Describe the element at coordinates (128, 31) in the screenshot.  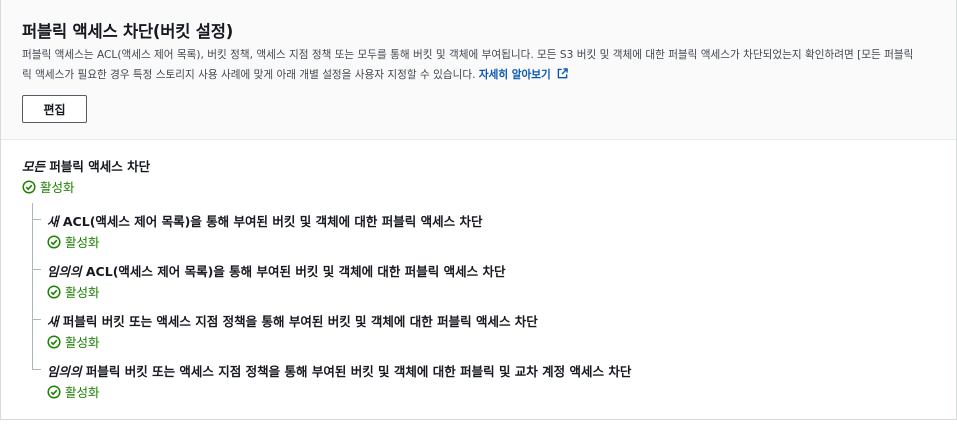
I see `panel-title: 퍼블릭 액세스 차단(버킷 설정)` at that location.